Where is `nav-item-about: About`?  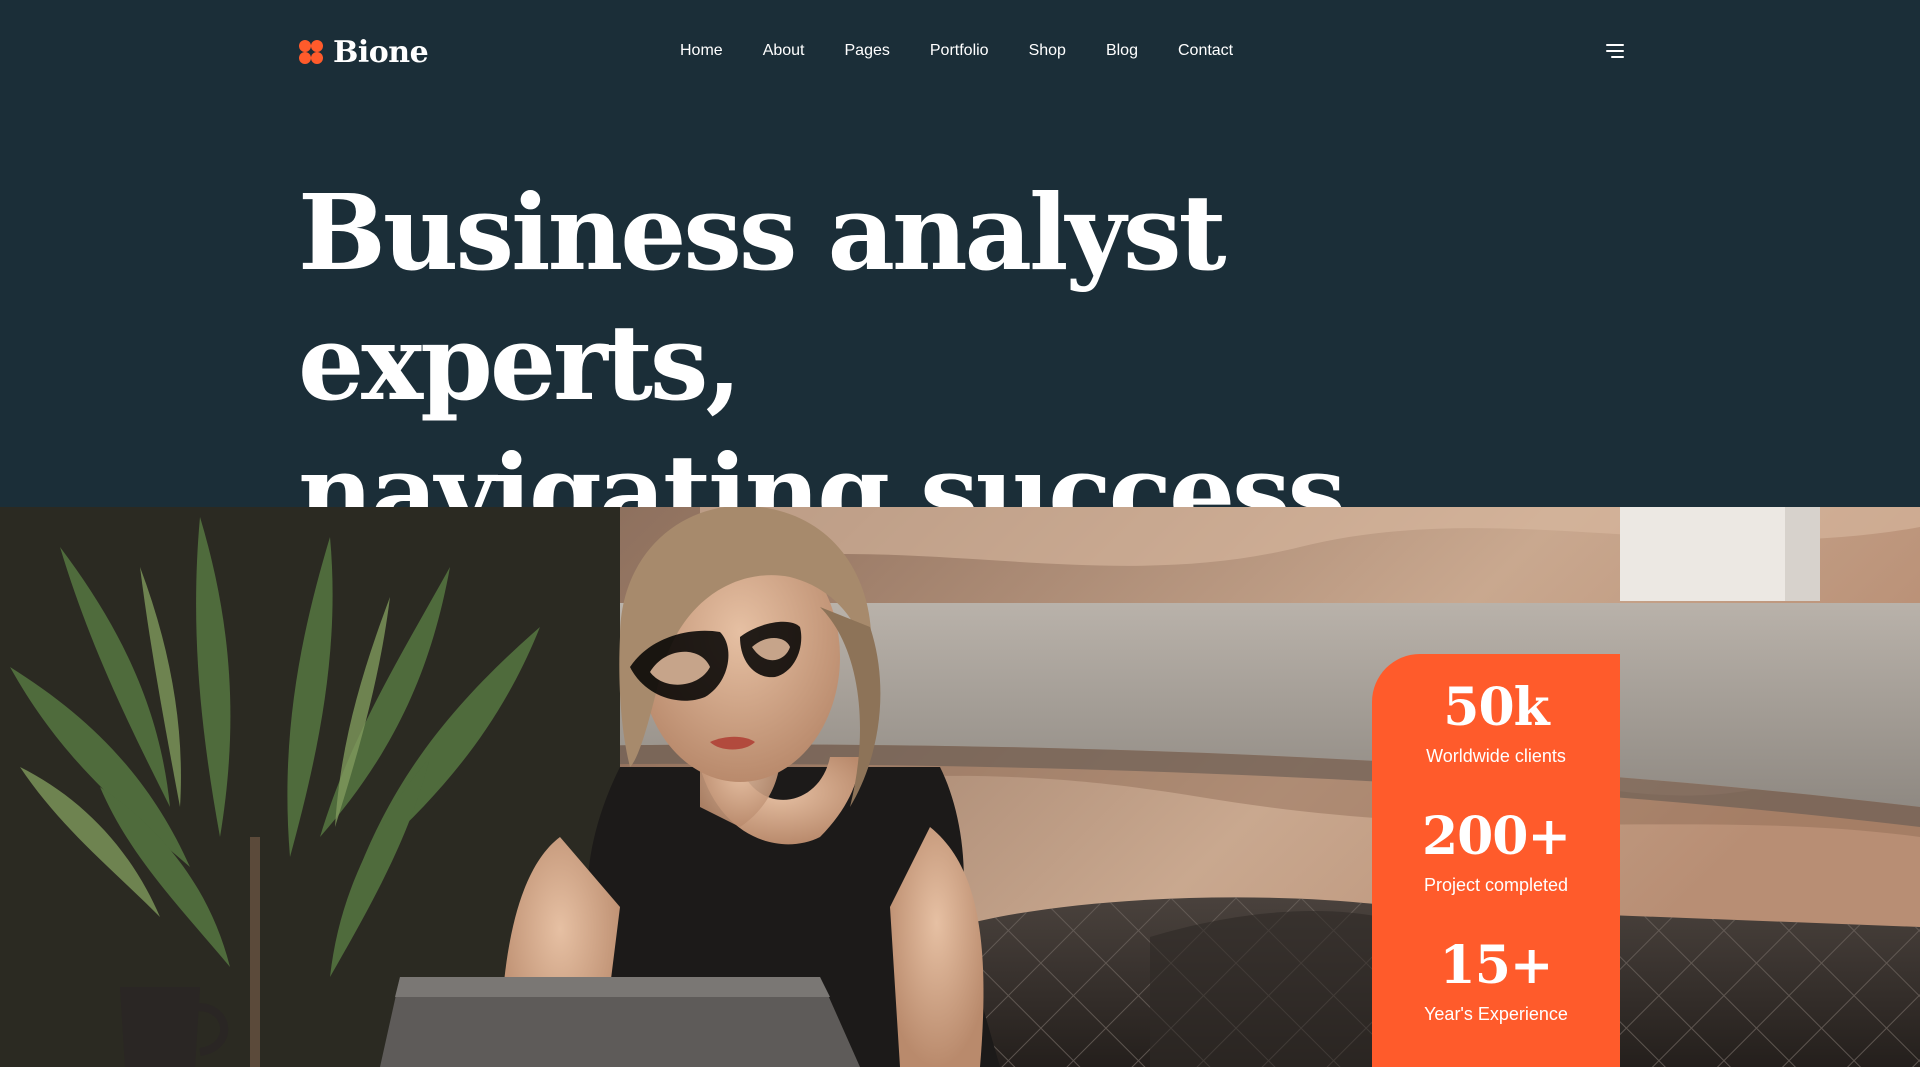 nav-item-about: About is located at coordinates (784, 51).